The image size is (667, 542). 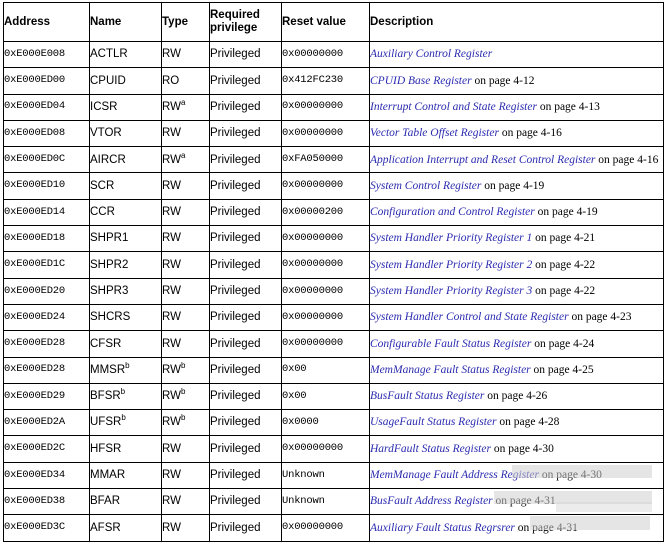 What do you see at coordinates (450, 344) in the screenshot?
I see `description-link: Configurable Fault Status Register` at bounding box center [450, 344].